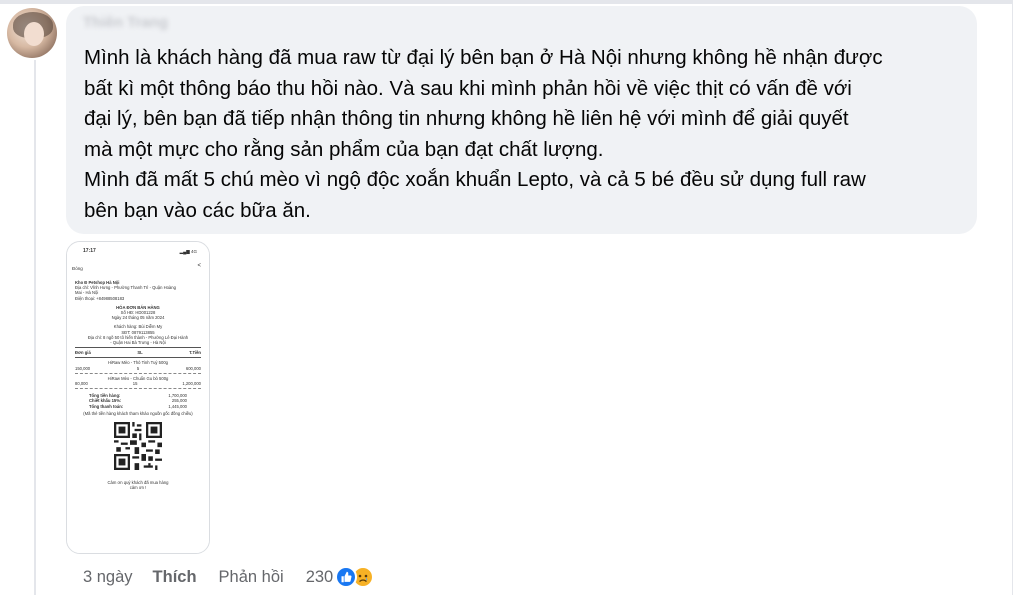 The width and height of the screenshot is (1013, 595). What do you see at coordinates (89, 251) in the screenshot?
I see `status-time: 17:17` at bounding box center [89, 251].